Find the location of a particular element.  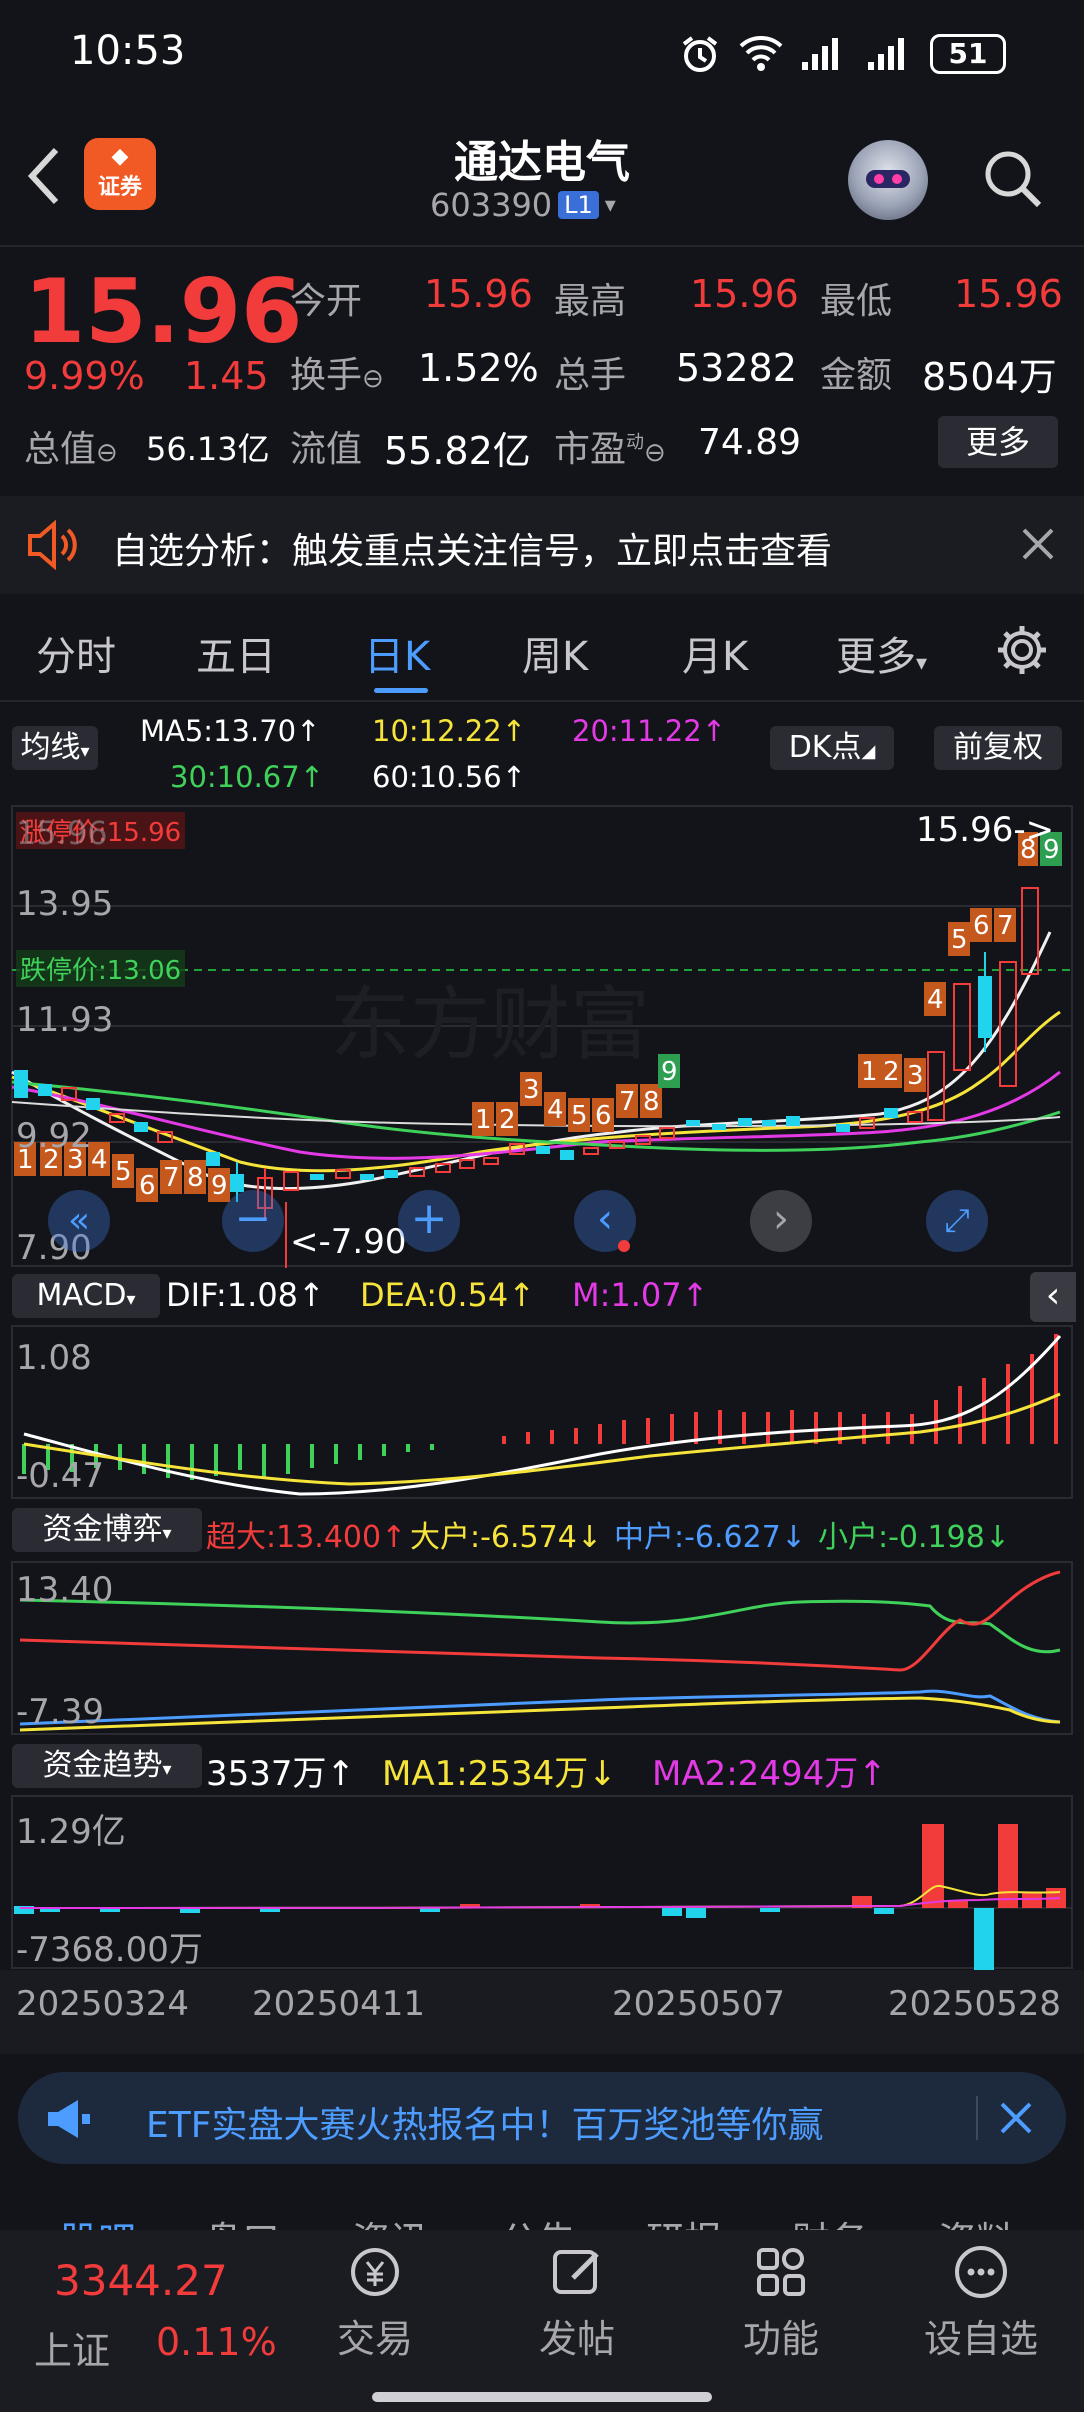

index-value: 3344.27 is located at coordinates (141, 2280).